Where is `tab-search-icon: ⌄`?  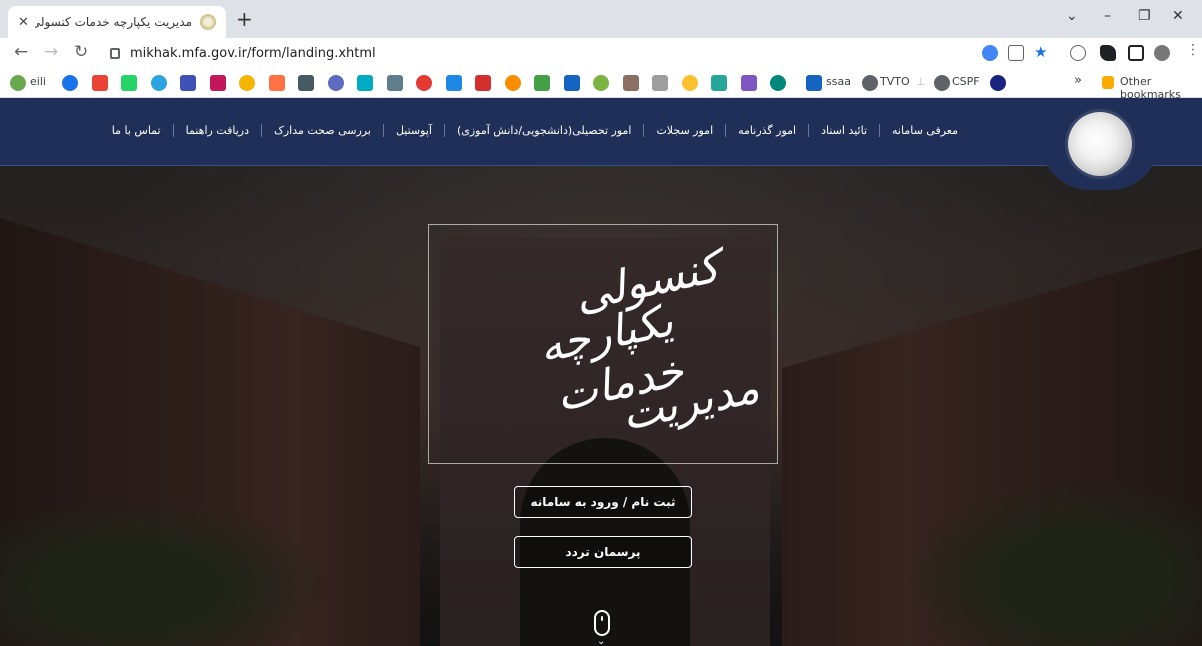
tab-search-icon: ⌄ is located at coordinates (1072, 16).